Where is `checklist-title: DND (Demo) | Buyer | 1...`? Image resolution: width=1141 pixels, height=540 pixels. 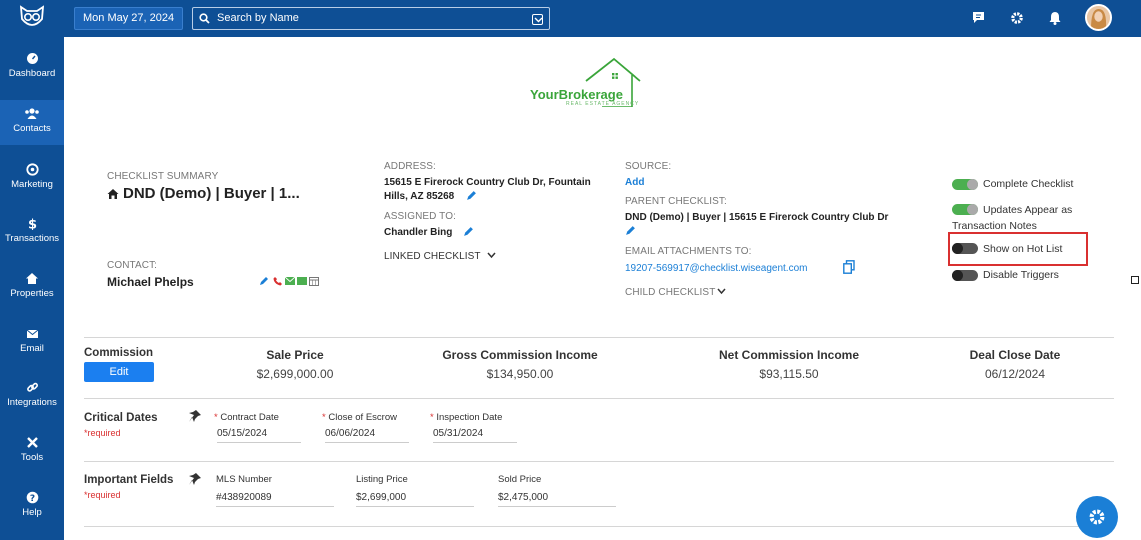 checklist-title: DND (Demo) | Buyer | 1... is located at coordinates (211, 193).